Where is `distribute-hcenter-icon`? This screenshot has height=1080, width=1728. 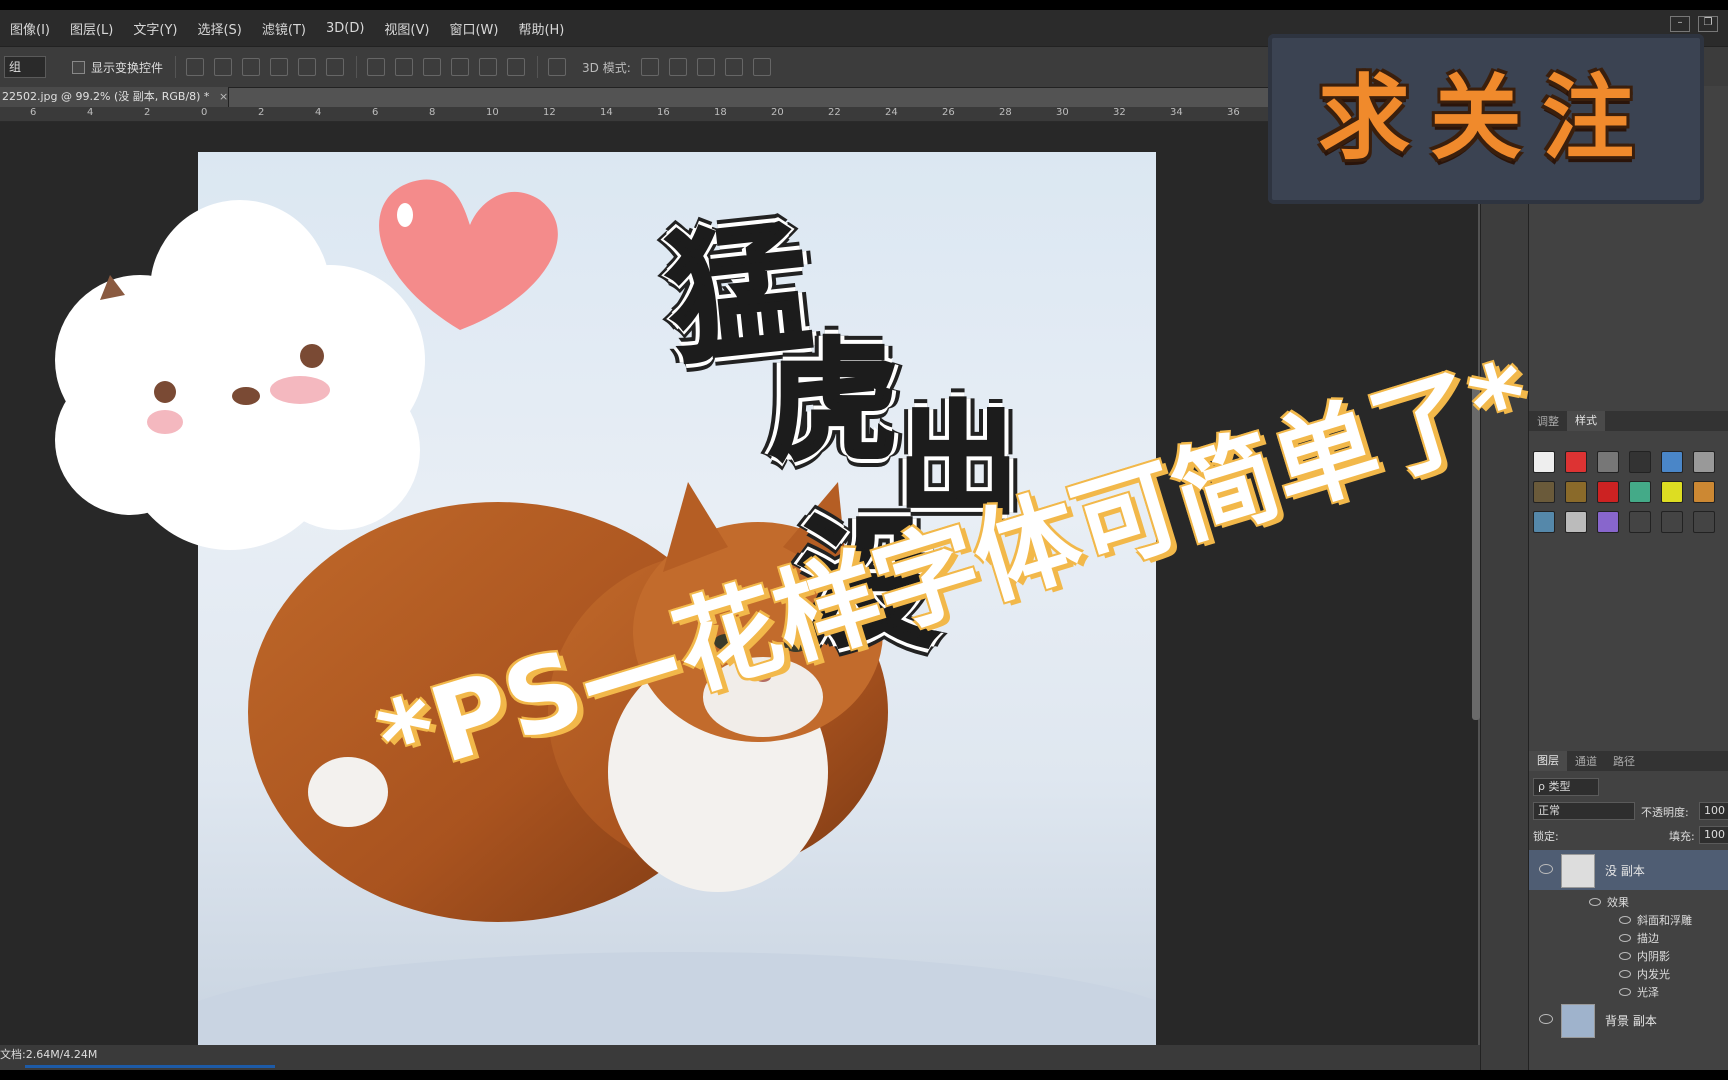 distribute-hcenter-icon is located at coordinates (488, 67).